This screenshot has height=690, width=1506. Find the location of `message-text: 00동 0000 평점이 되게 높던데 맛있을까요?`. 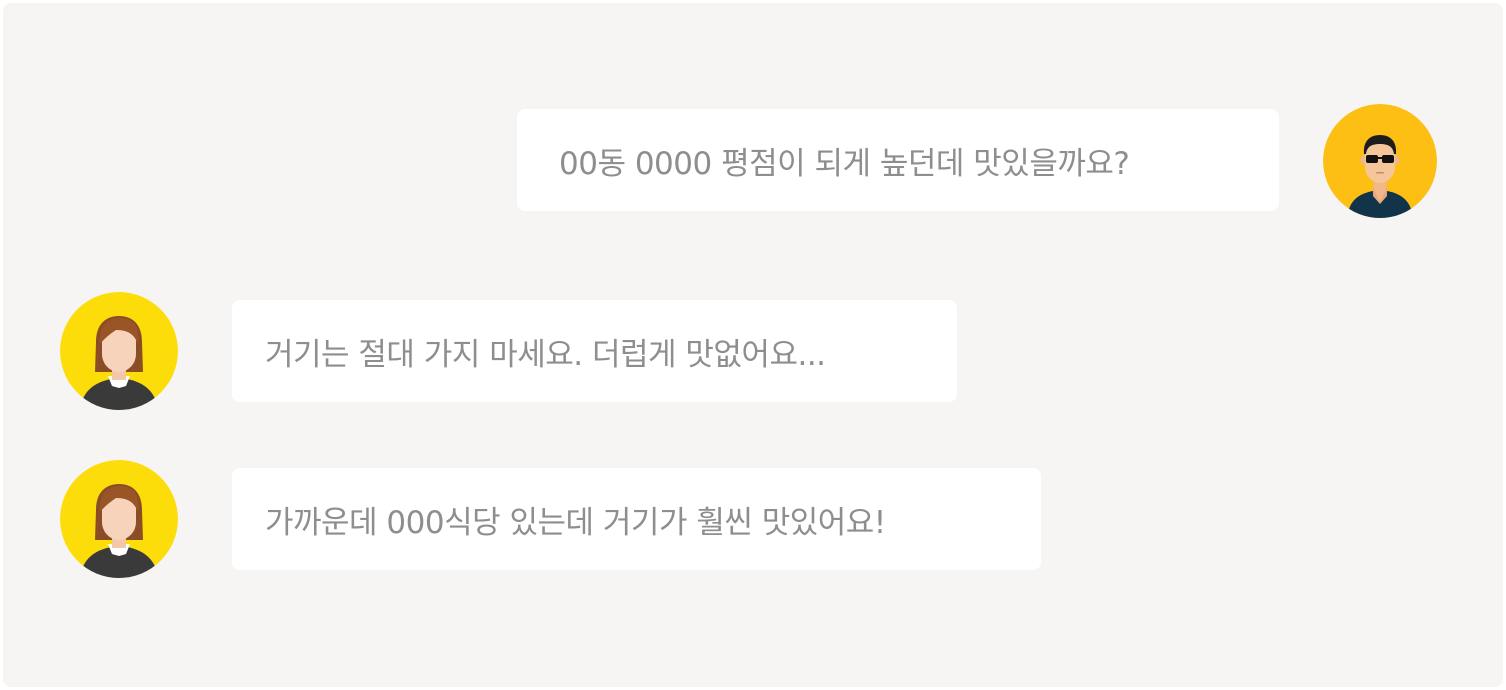

message-text: 00동 0000 평점이 되게 높던데 맛있을까요? is located at coordinates (844, 163).